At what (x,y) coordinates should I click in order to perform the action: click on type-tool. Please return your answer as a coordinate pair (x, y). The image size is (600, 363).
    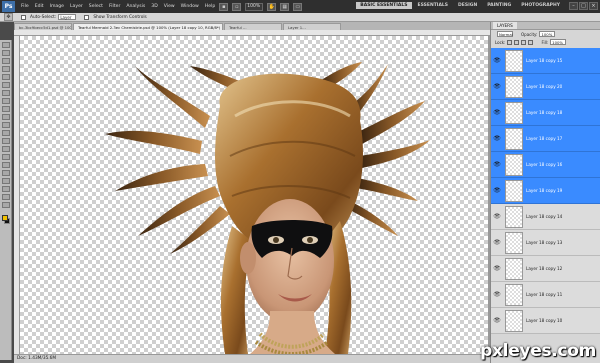
    Looking at the image, I should click on (6, 165).